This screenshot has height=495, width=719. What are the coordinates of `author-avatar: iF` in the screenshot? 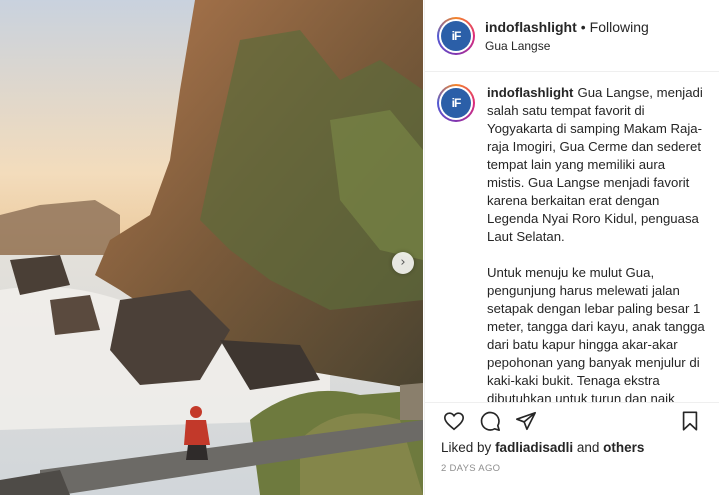 It's located at (456, 35).